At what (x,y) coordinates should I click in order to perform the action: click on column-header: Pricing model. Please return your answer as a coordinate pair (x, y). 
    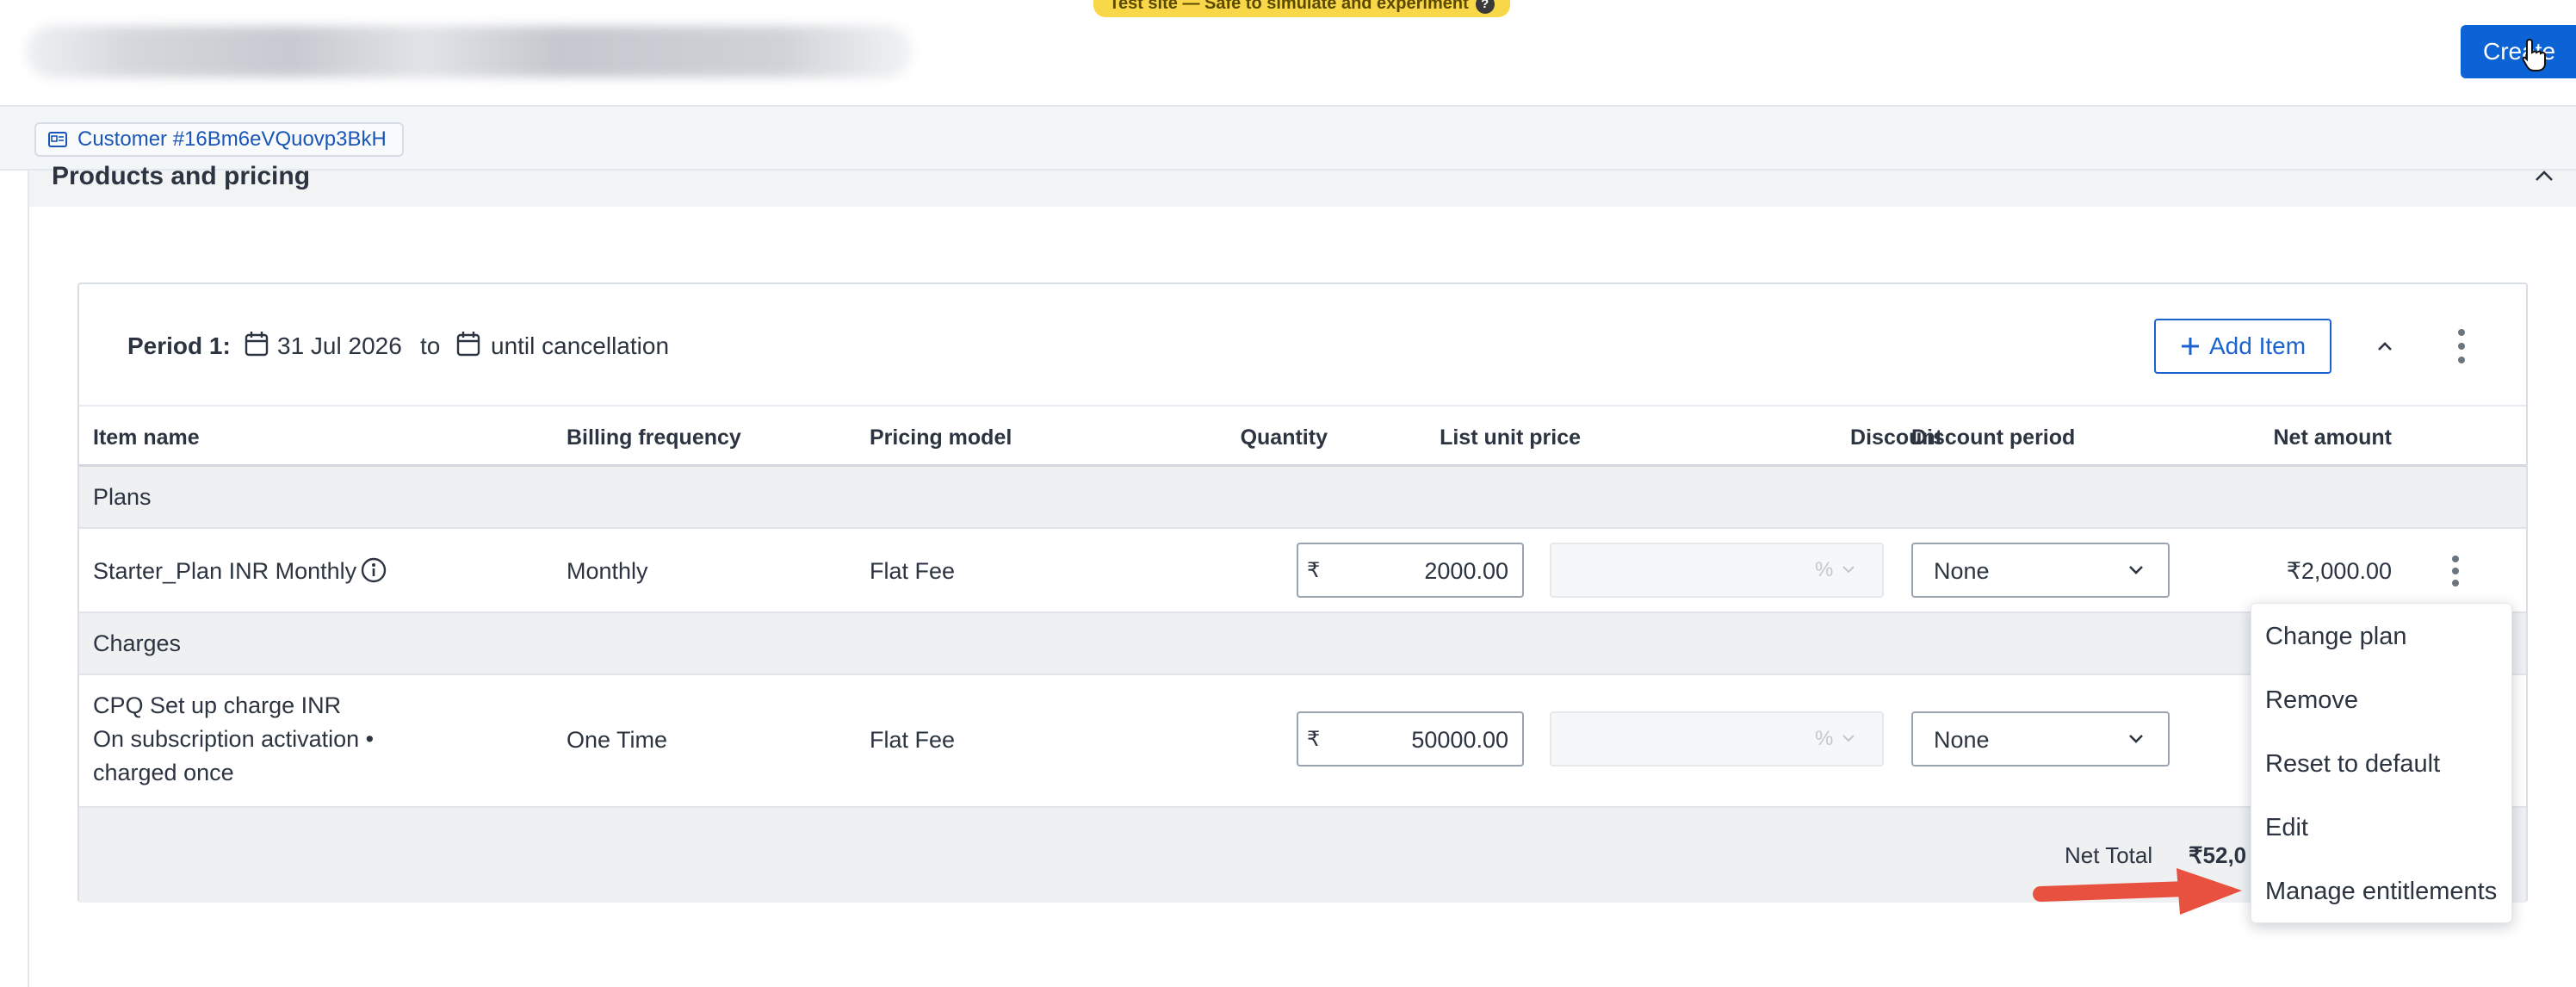
    Looking at the image, I should click on (941, 437).